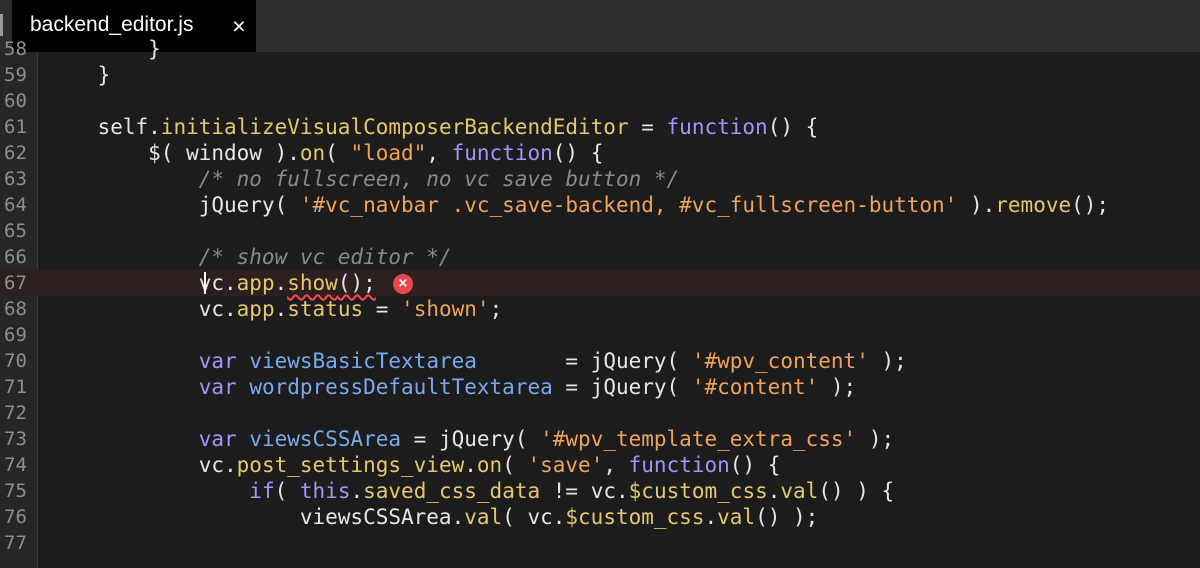  What do you see at coordinates (600, 257) in the screenshot?
I see `code-line: 66 /* show vc editor */` at bounding box center [600, 257].